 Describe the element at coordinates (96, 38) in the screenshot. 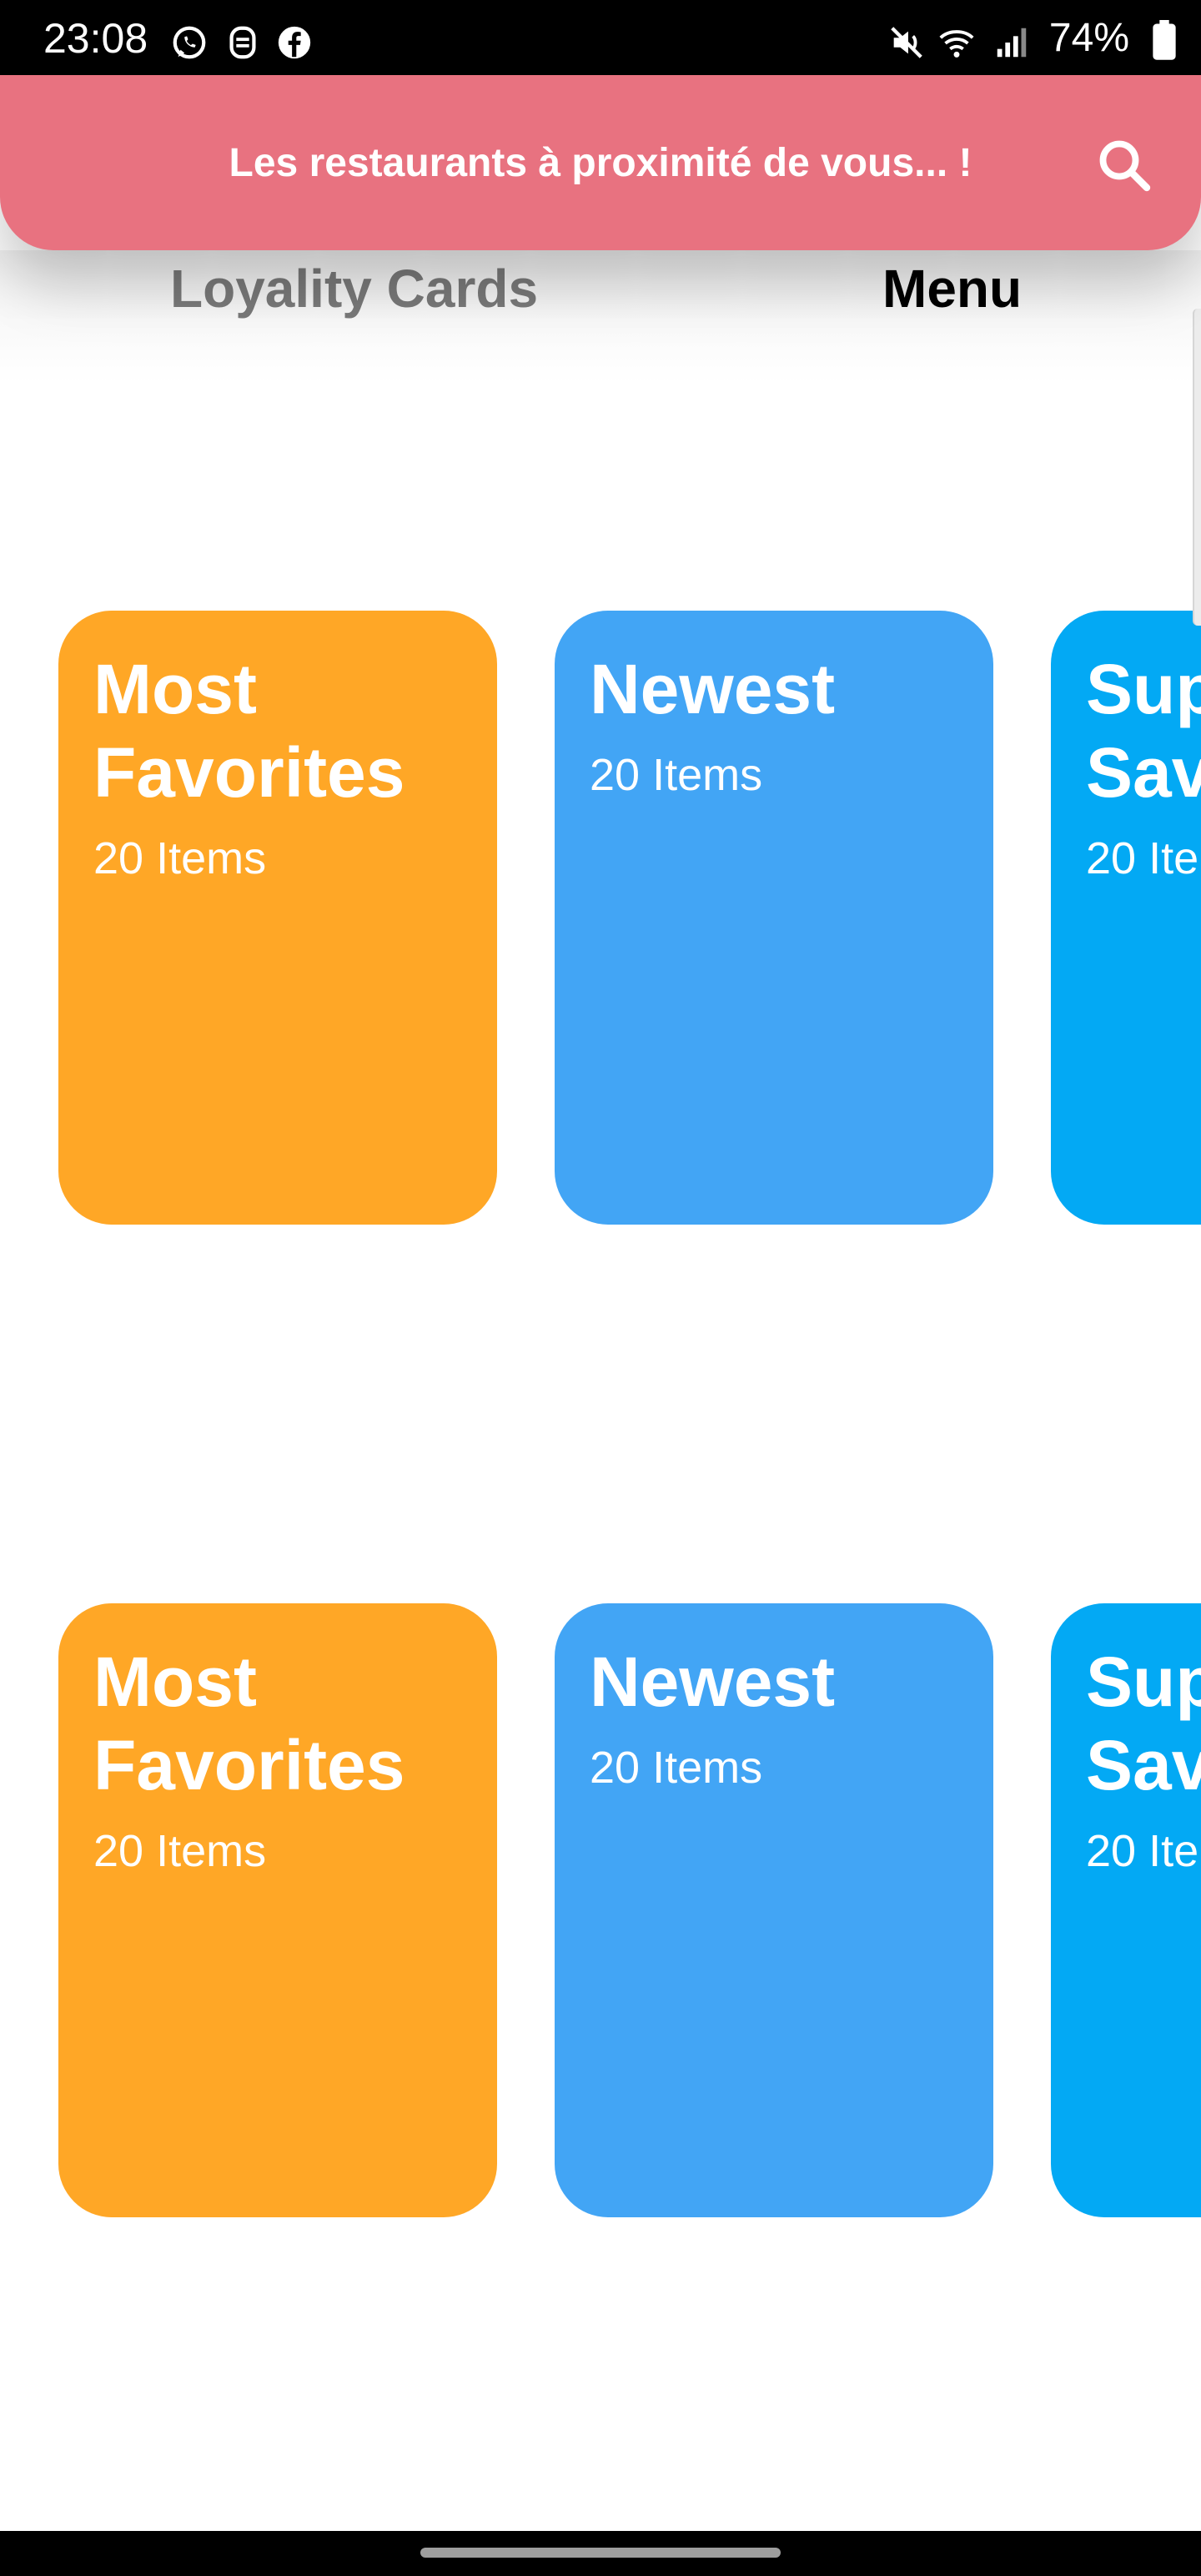

I see `status-time: 23:08` at that location.